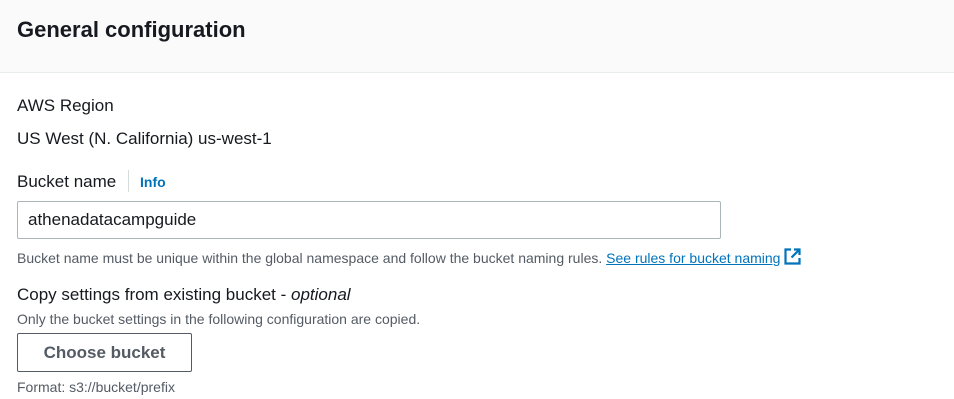 The width and height of the screenshot is (954, 399). Describe the element at coordinates (96, 387) in the screenshot. I see `format-hint: Format: s3://bucket/prefix` at that location.